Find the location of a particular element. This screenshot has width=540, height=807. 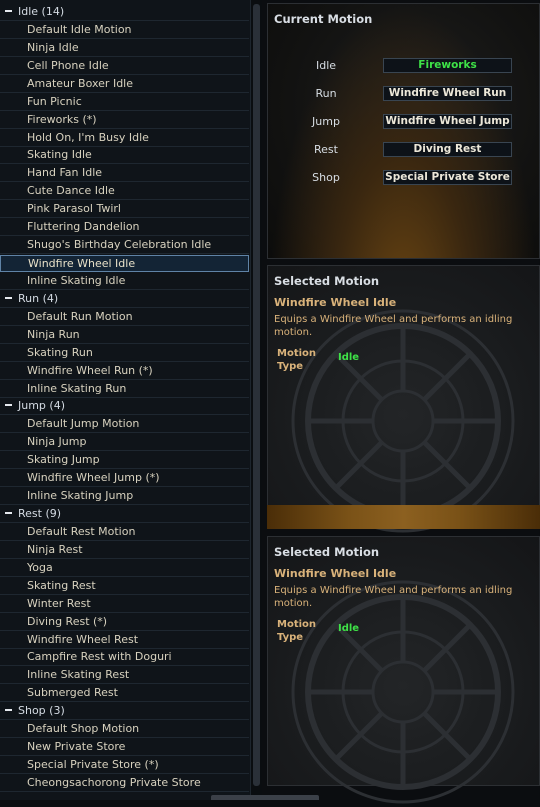

current-motion-slot-label: Jump is located at coordinates (326, 121).